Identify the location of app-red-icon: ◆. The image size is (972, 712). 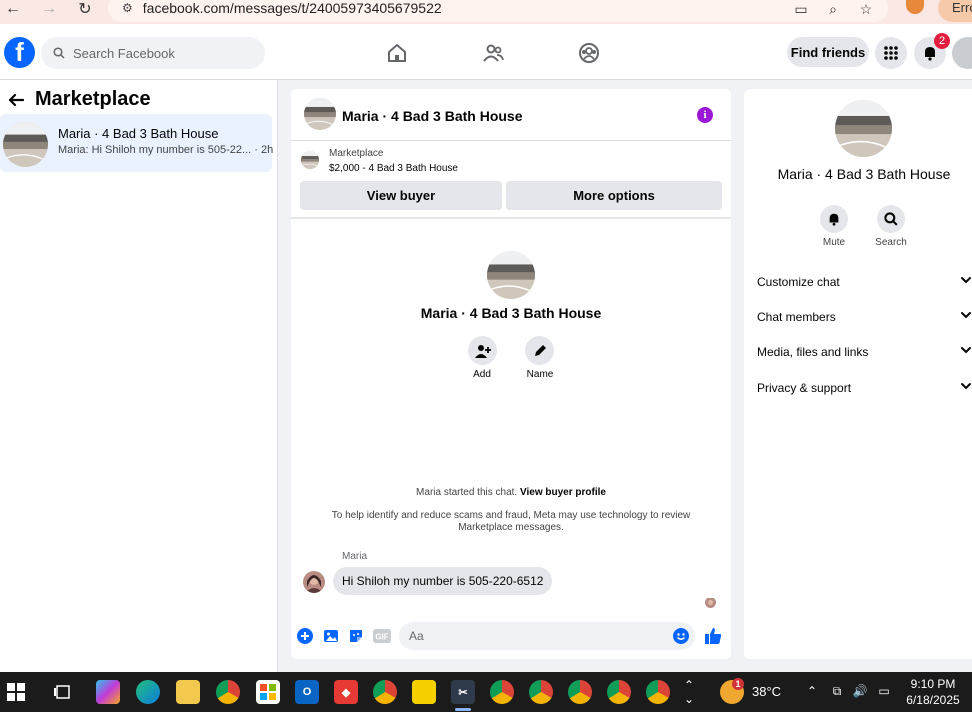
(346, 692).